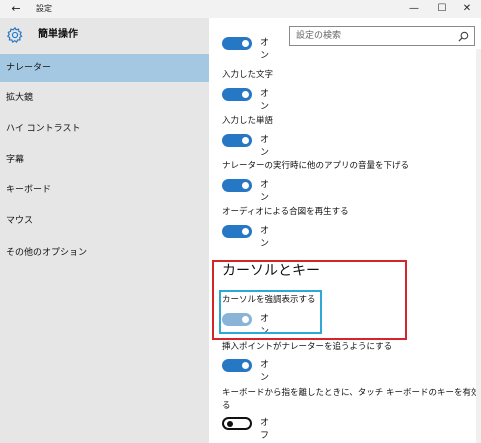 This screenshot has width=481, height=443. What do you see at coordinates (270, 312) in the screenshot?
I see `highlight-box-blue` at bounding box center [270, 312].